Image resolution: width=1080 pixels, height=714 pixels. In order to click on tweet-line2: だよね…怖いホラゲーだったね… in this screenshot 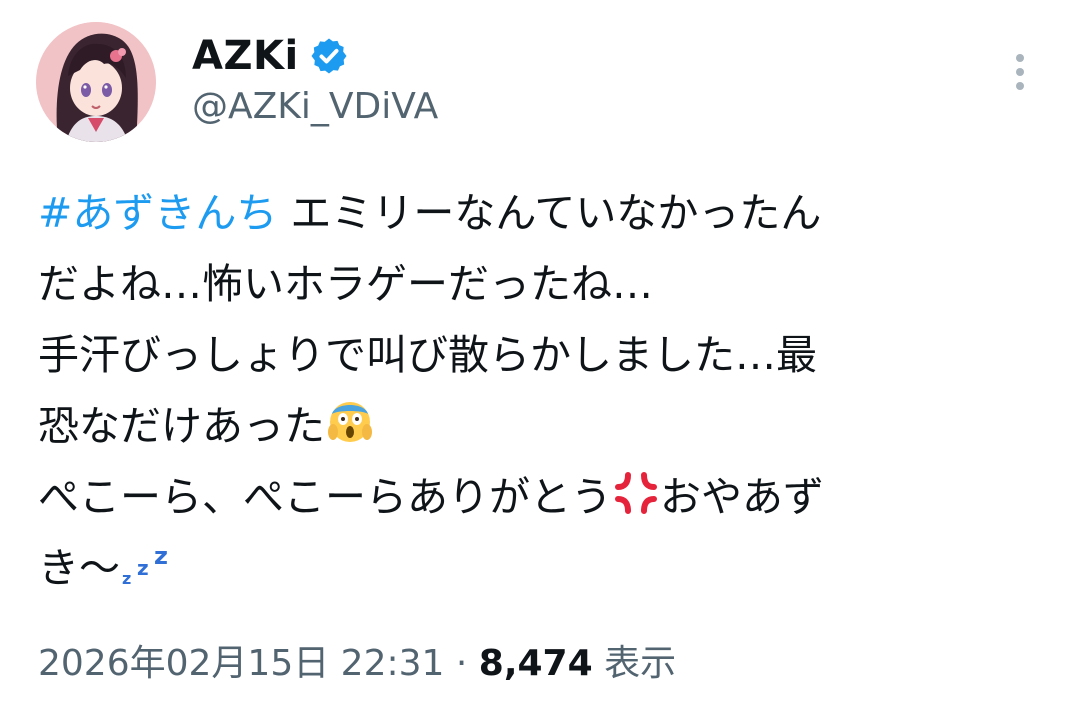, I will do `click(345, 284)`.